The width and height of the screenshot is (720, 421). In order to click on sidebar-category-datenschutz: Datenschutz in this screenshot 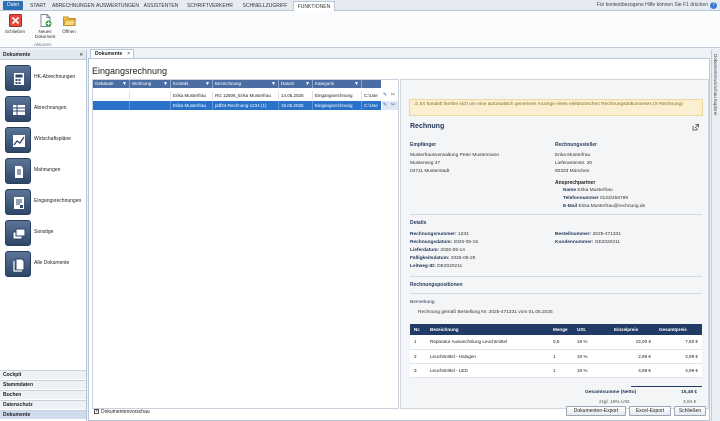, I will do `click(43, 404)`.